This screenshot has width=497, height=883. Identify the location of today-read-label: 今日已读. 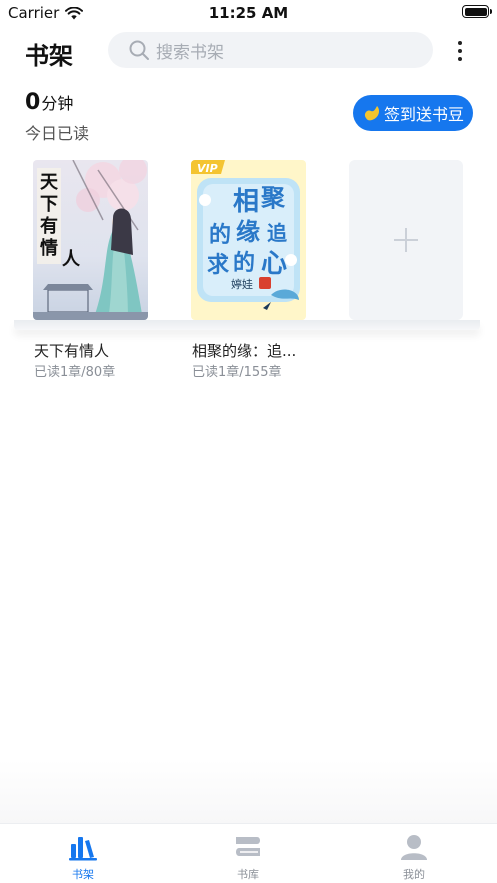
(57, 133).